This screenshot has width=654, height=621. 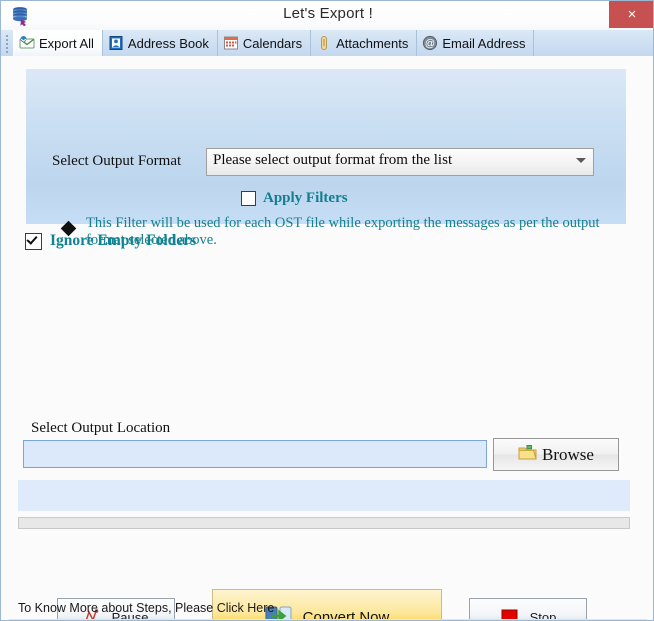 I want to click on chevron-down-icon, so click(x=581, y=160).